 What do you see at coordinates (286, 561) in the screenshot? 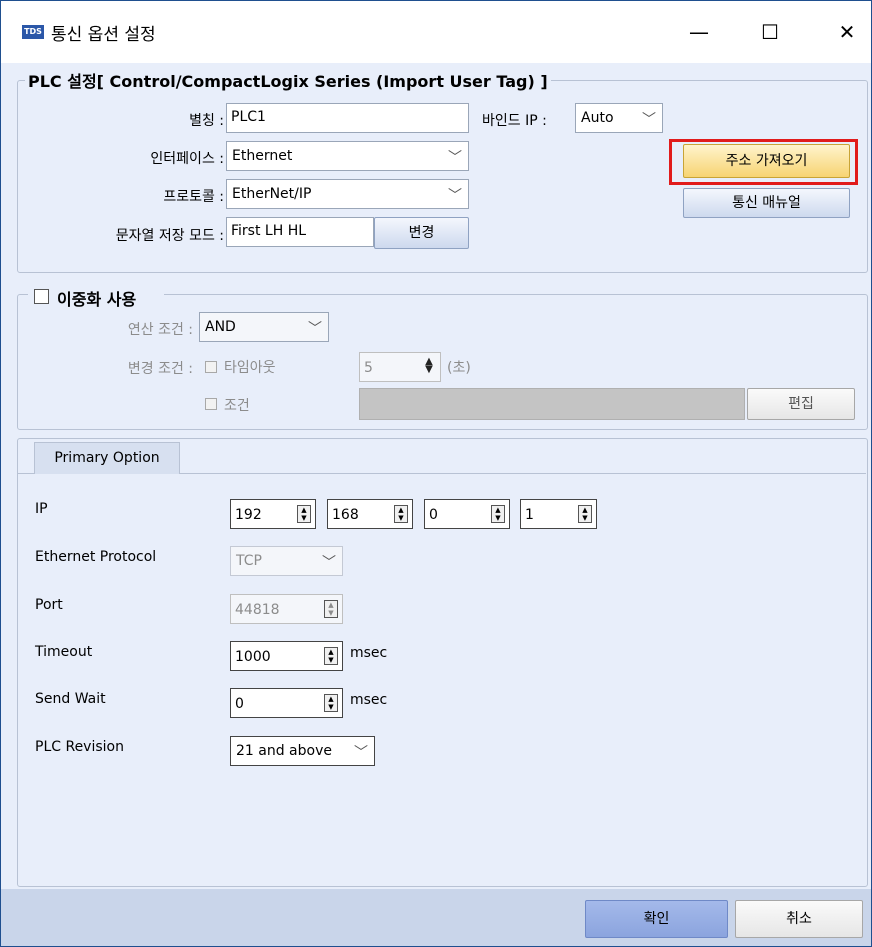
I see `ethernet-protocol-select: TCP ﹀` at bounding box center [286, 561].